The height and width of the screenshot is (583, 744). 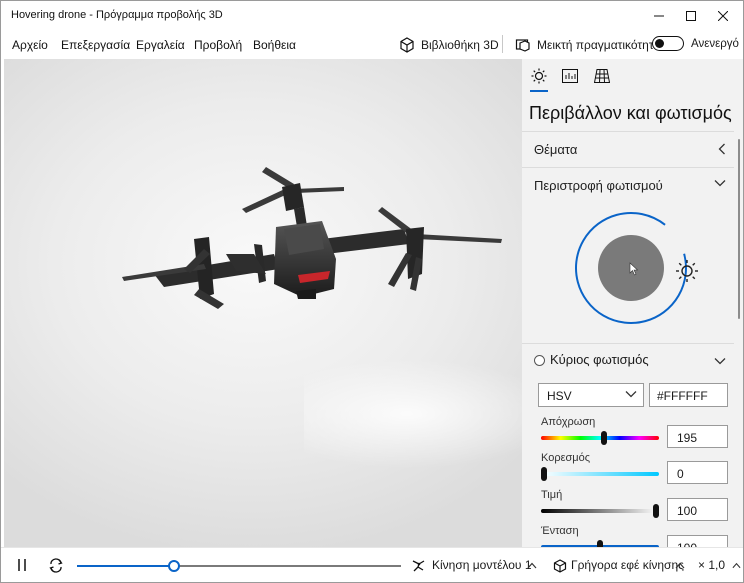 What do you see at coordinates (482, 565) in the screenshot?
I see `animation-selector: Κίνηση μοντέλου 1` at bounding box center [482, 565].